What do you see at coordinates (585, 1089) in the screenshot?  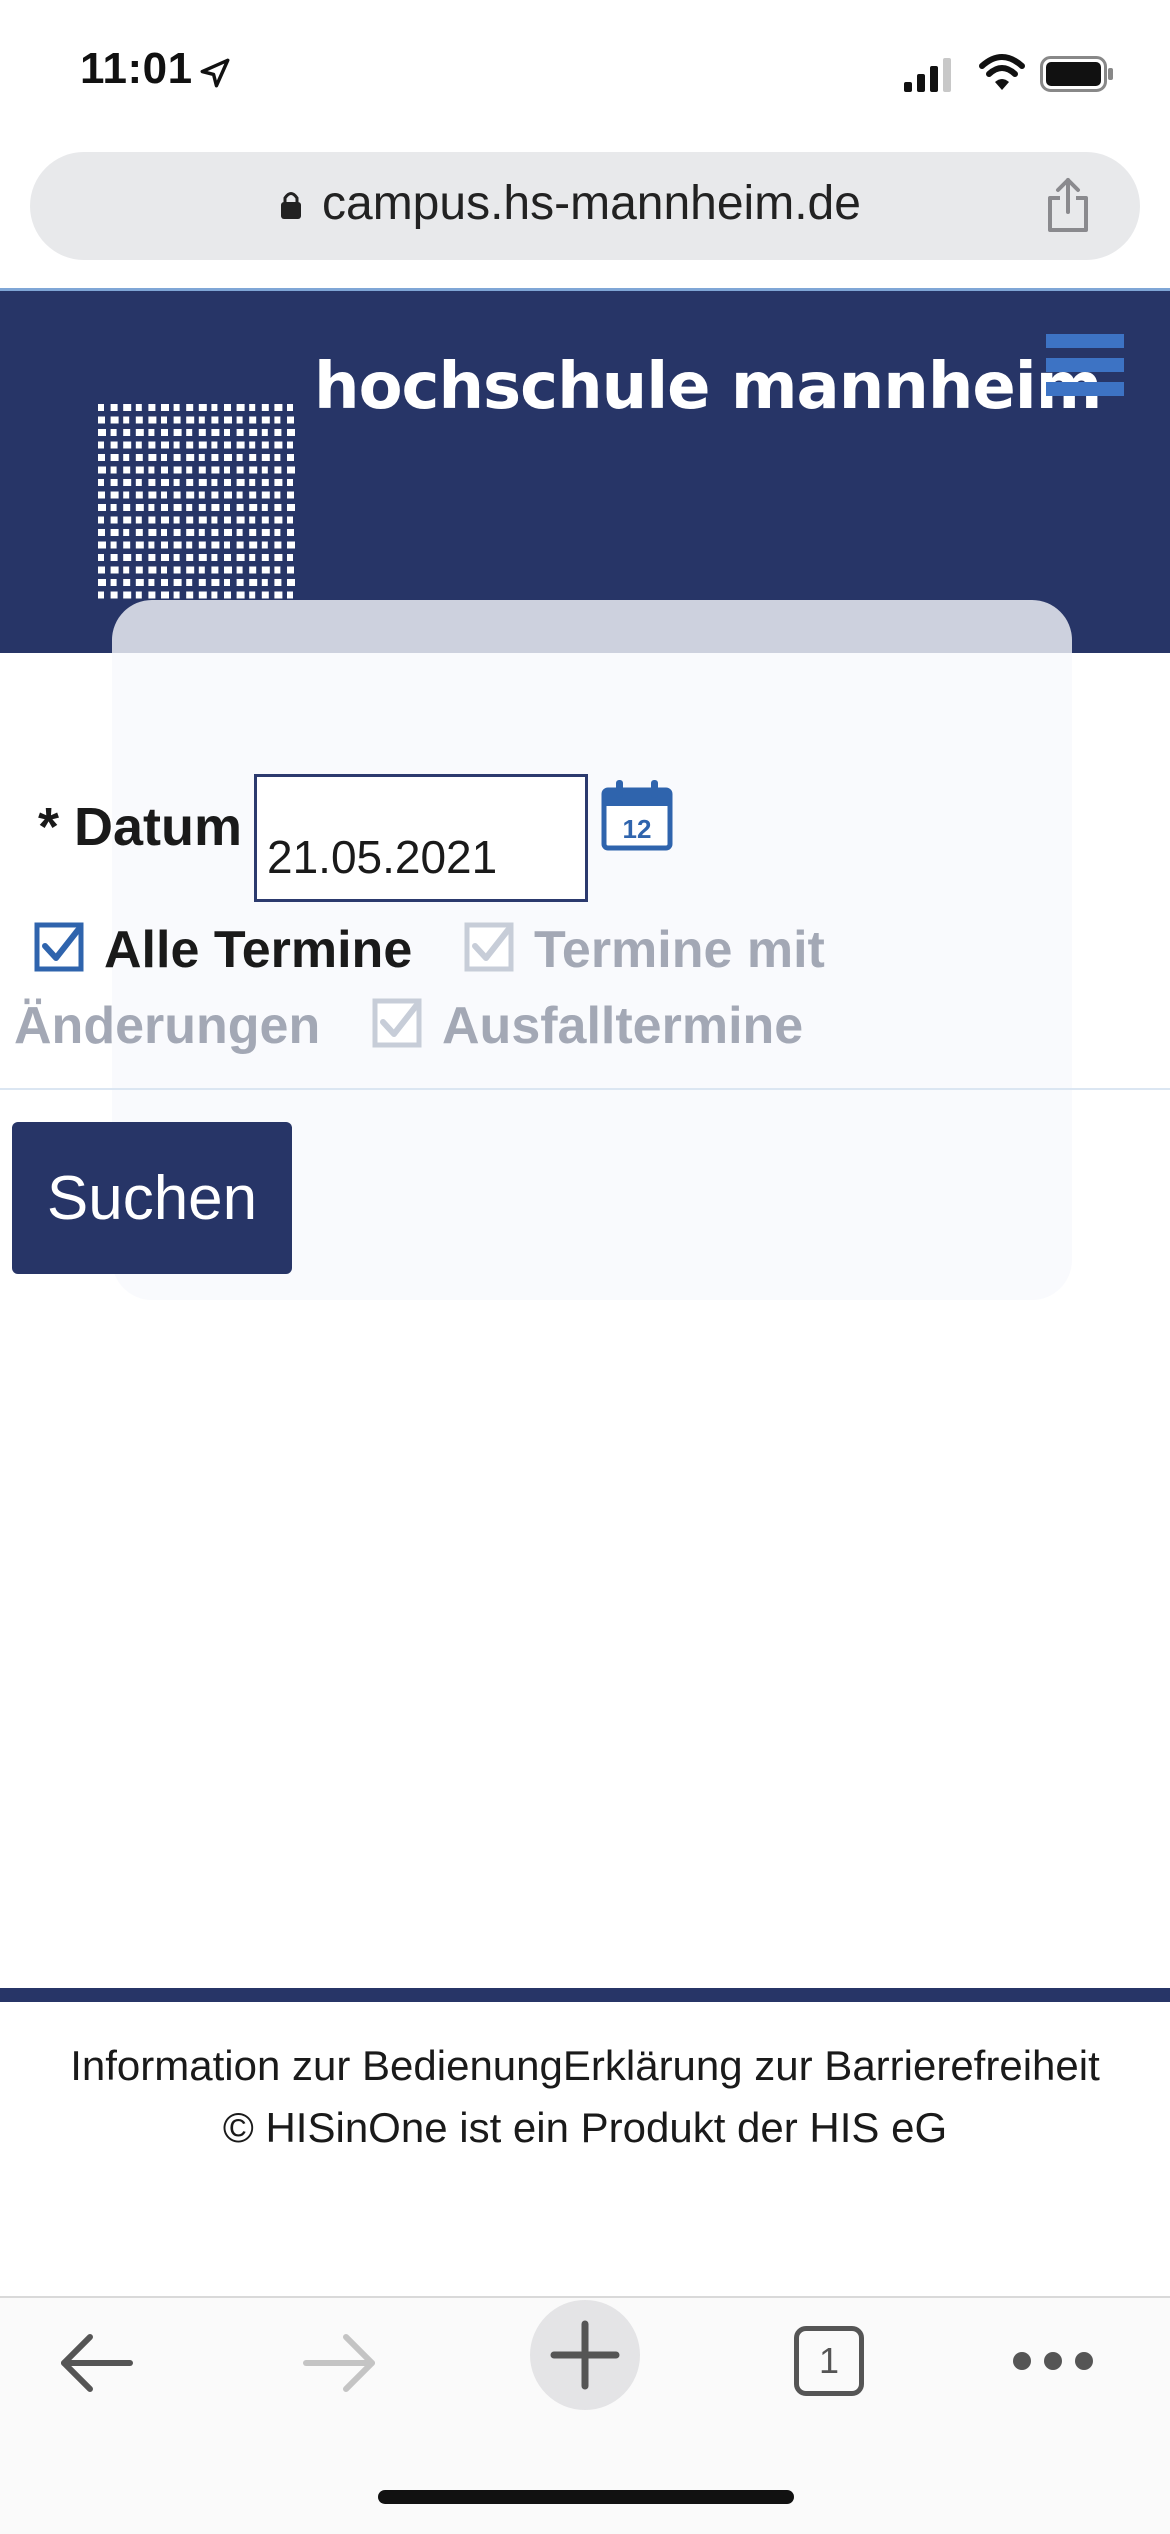 I see `divider` at bounding box center [585, 1089].